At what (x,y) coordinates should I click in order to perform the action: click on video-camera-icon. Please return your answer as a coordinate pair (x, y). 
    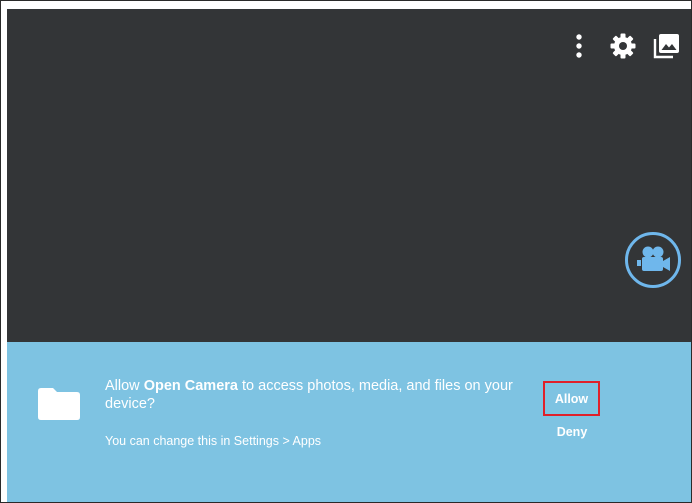
    Looking at the image, I should click on (653, 258).